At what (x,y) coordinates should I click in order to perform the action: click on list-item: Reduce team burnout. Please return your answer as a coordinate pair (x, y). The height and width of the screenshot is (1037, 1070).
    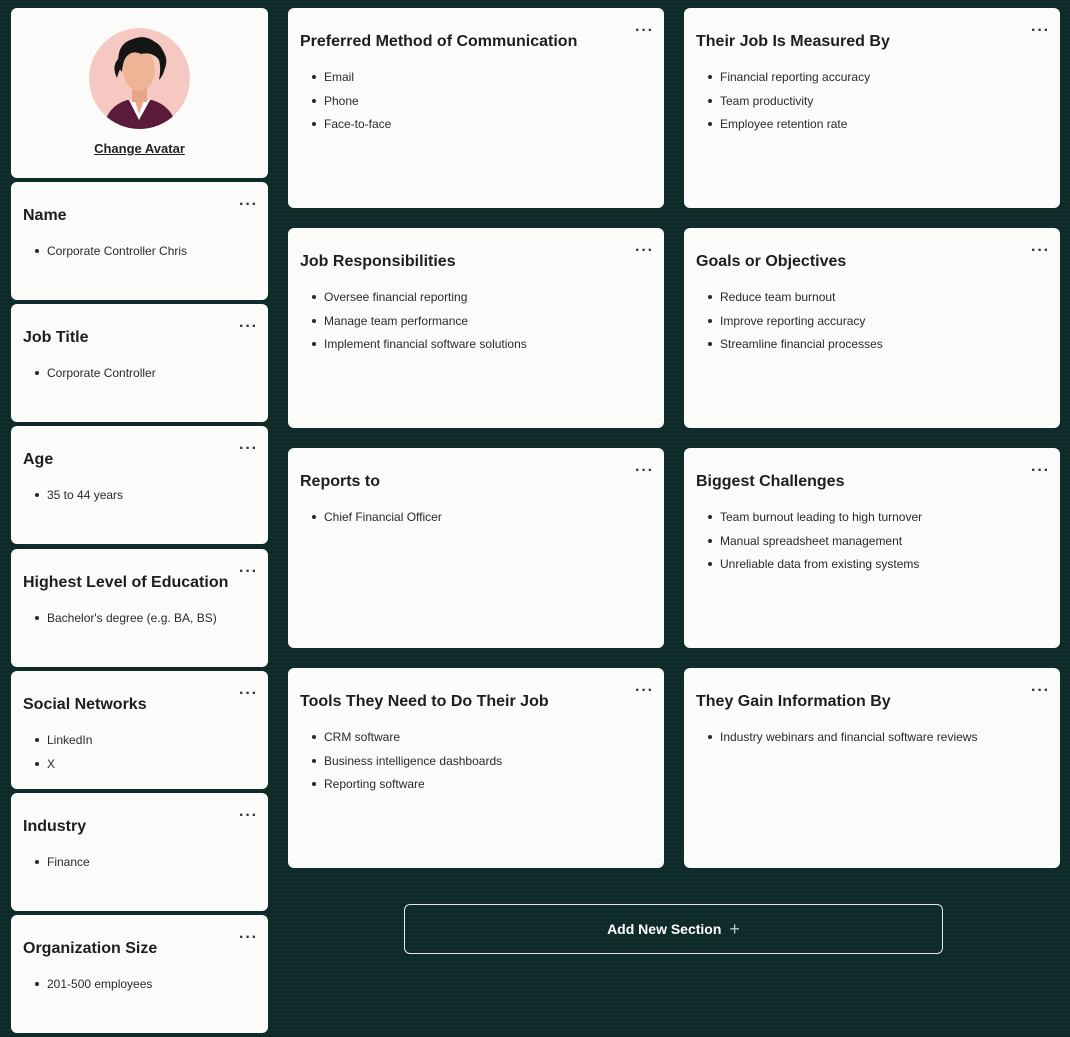
    Looking at the image, I should click on (795, 302).